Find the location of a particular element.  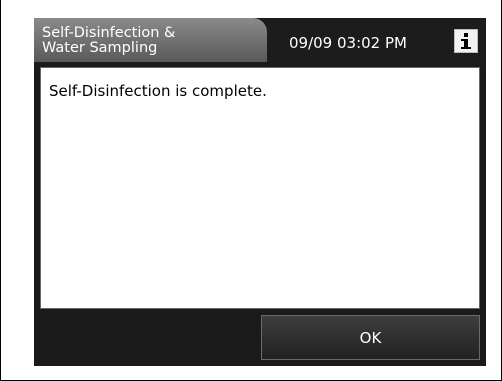

screen-title-line-2: Water Sampling is located at coordinates (100, 48).